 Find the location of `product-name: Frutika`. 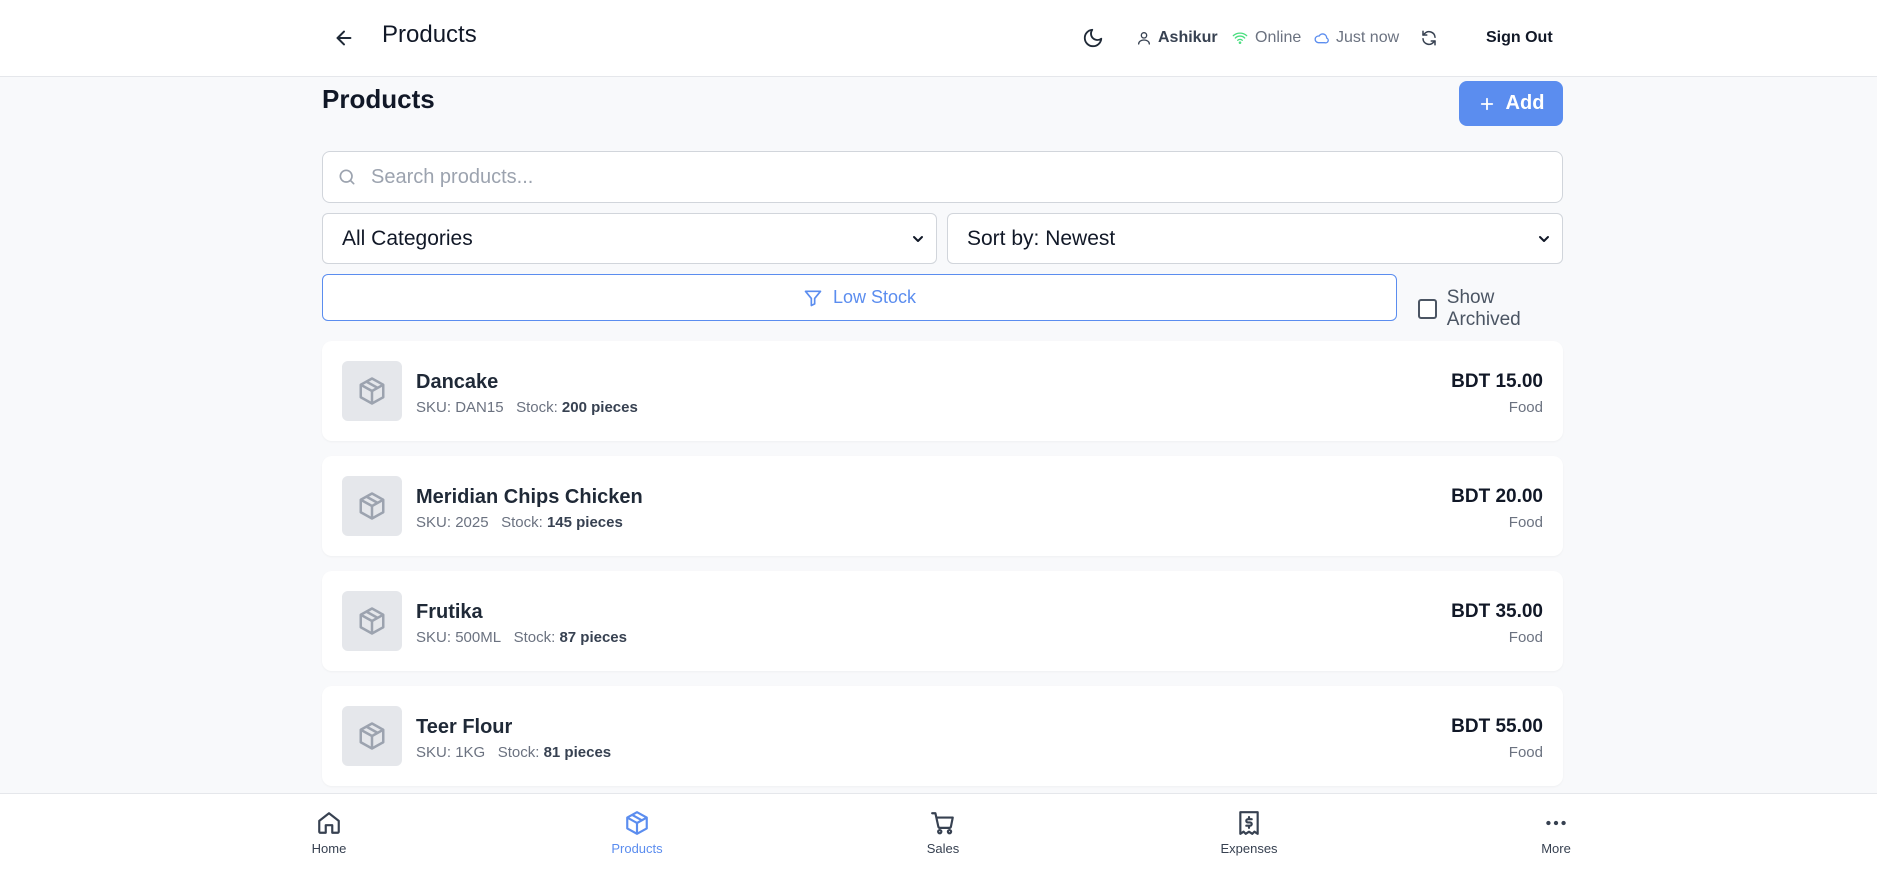

product-name: Frutika is located at coordinates (449, 612).